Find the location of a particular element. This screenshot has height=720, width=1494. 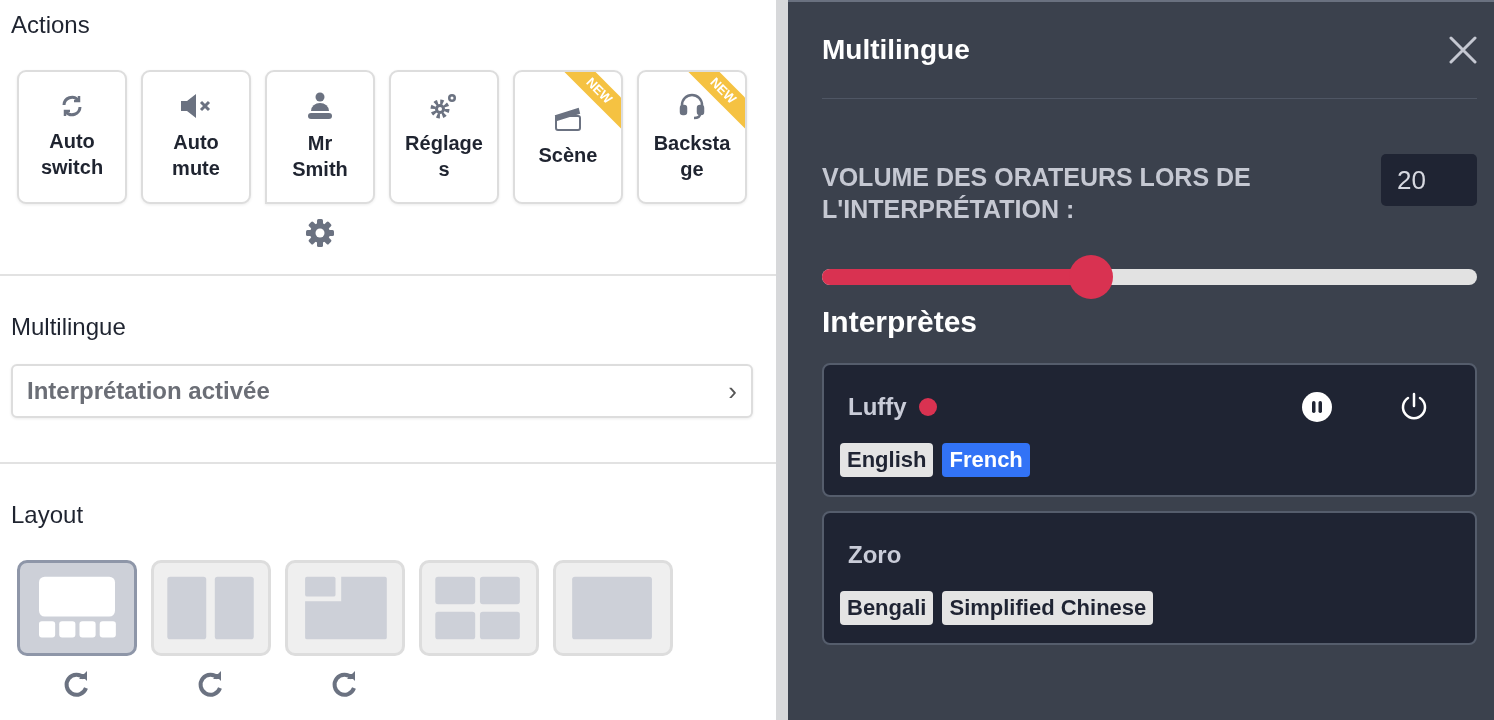

refresh-icon is located at coordinates (72, 106).